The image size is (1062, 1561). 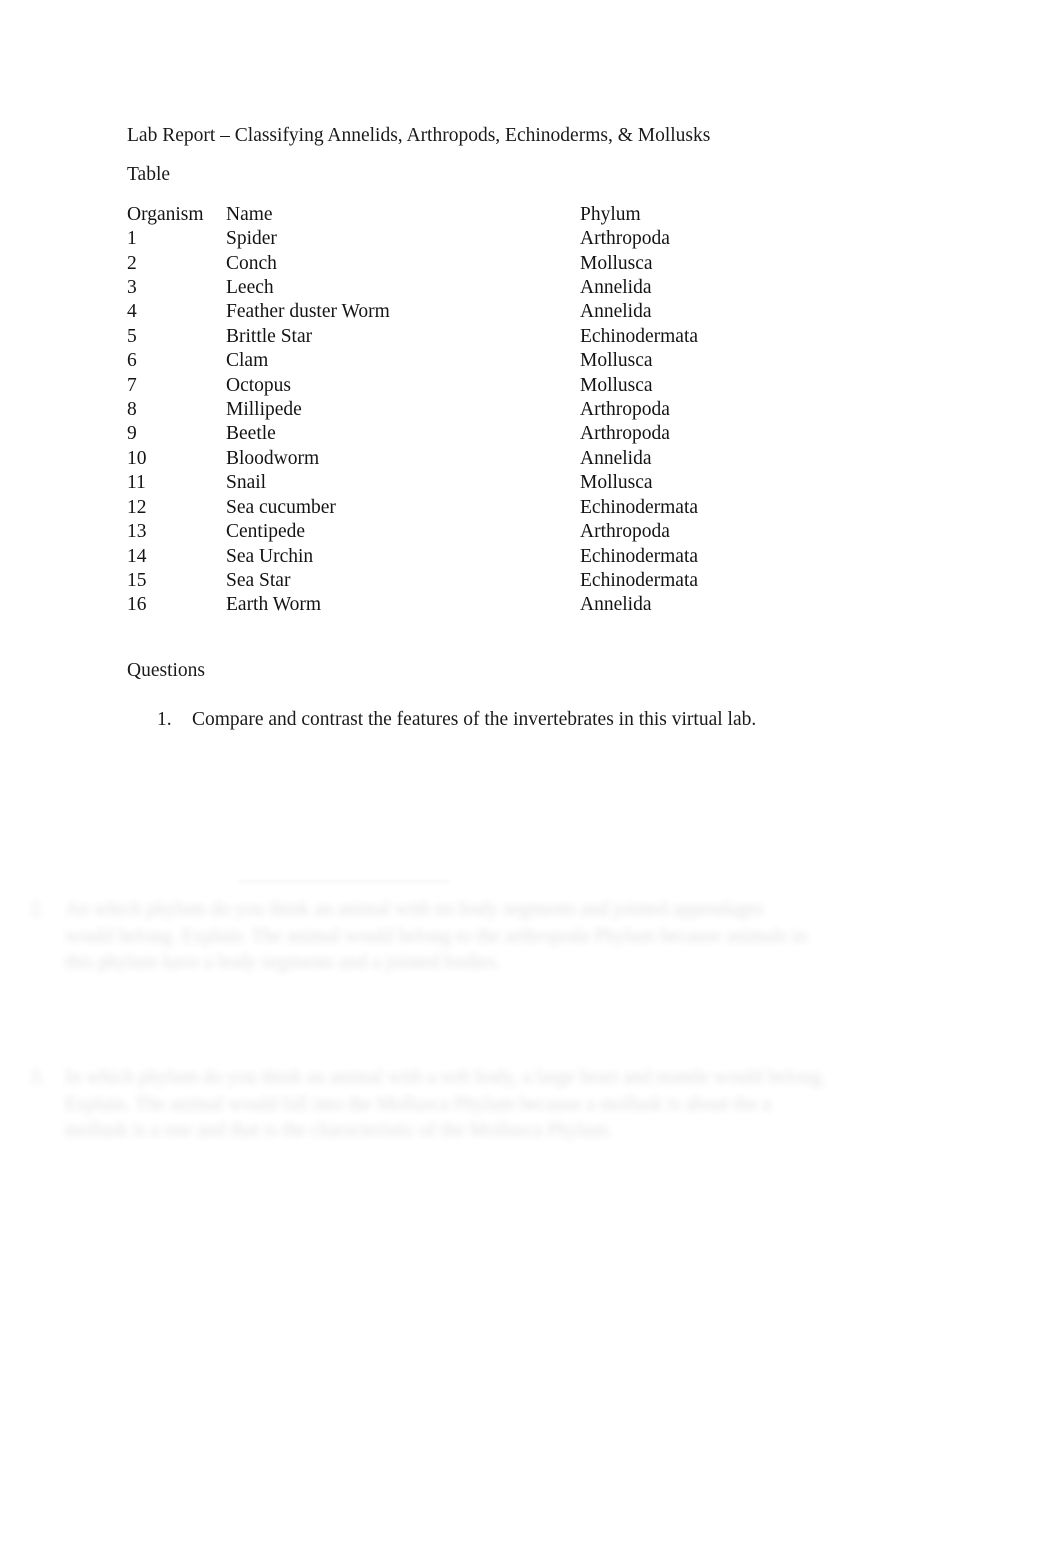 I want to click on table-row: 15 Sea Star Echinodermata, so click(x=477, y=581).